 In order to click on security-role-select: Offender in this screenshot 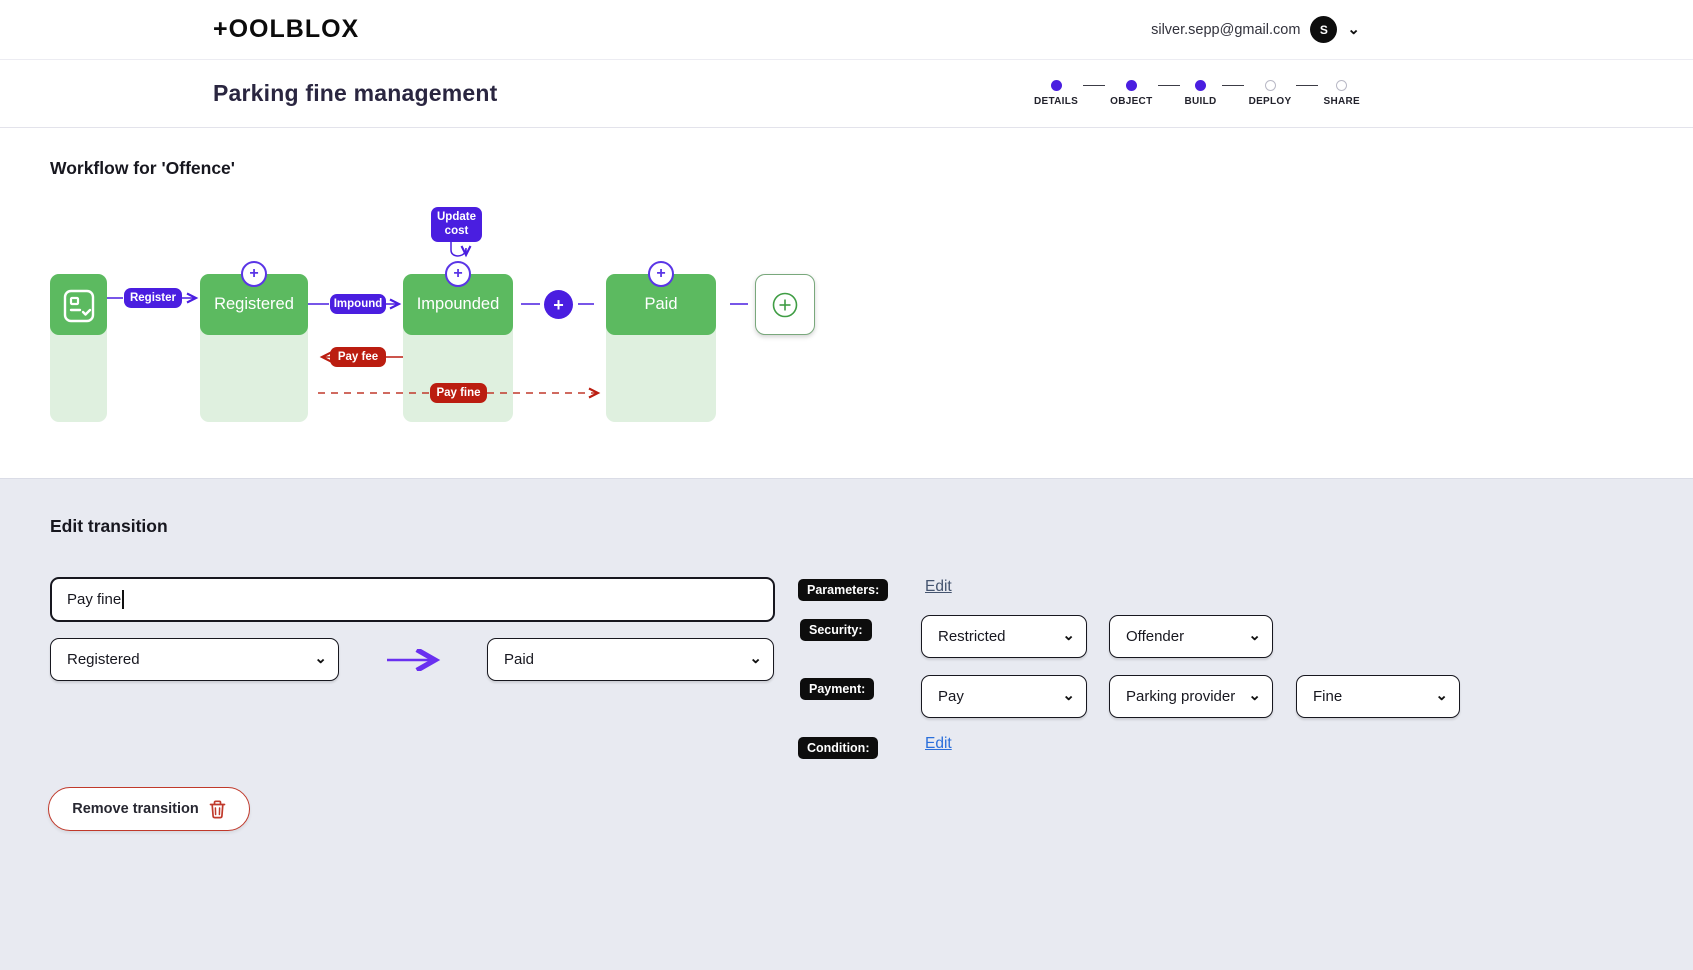, I will do `click(1191, 636)`.